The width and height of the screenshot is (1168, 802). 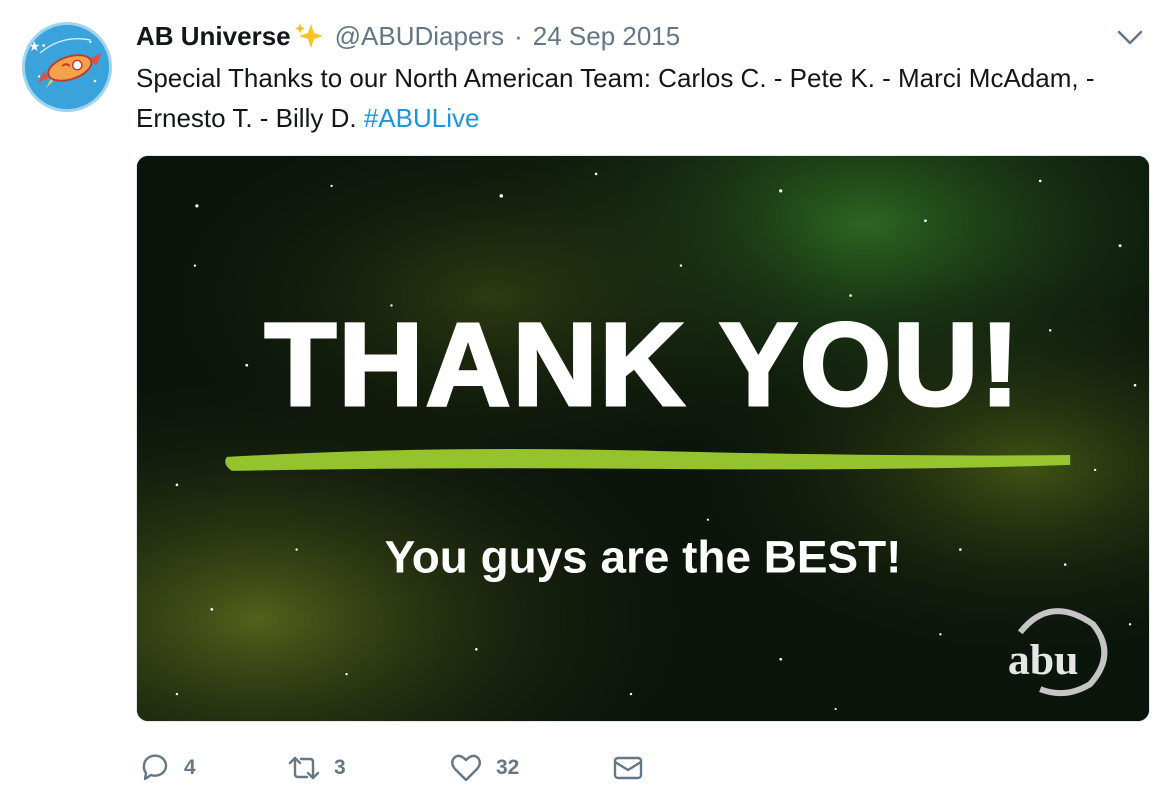 I want to click on envelope-icon, so click(x=628, y=768).